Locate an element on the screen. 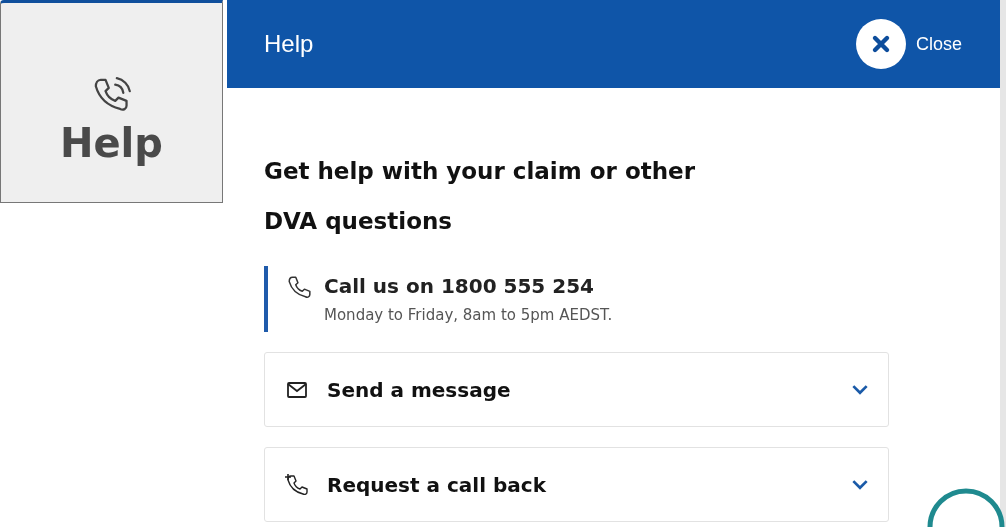  help-heading: Get help with your claim or other DVA questions is located at coordinates (480, 196).